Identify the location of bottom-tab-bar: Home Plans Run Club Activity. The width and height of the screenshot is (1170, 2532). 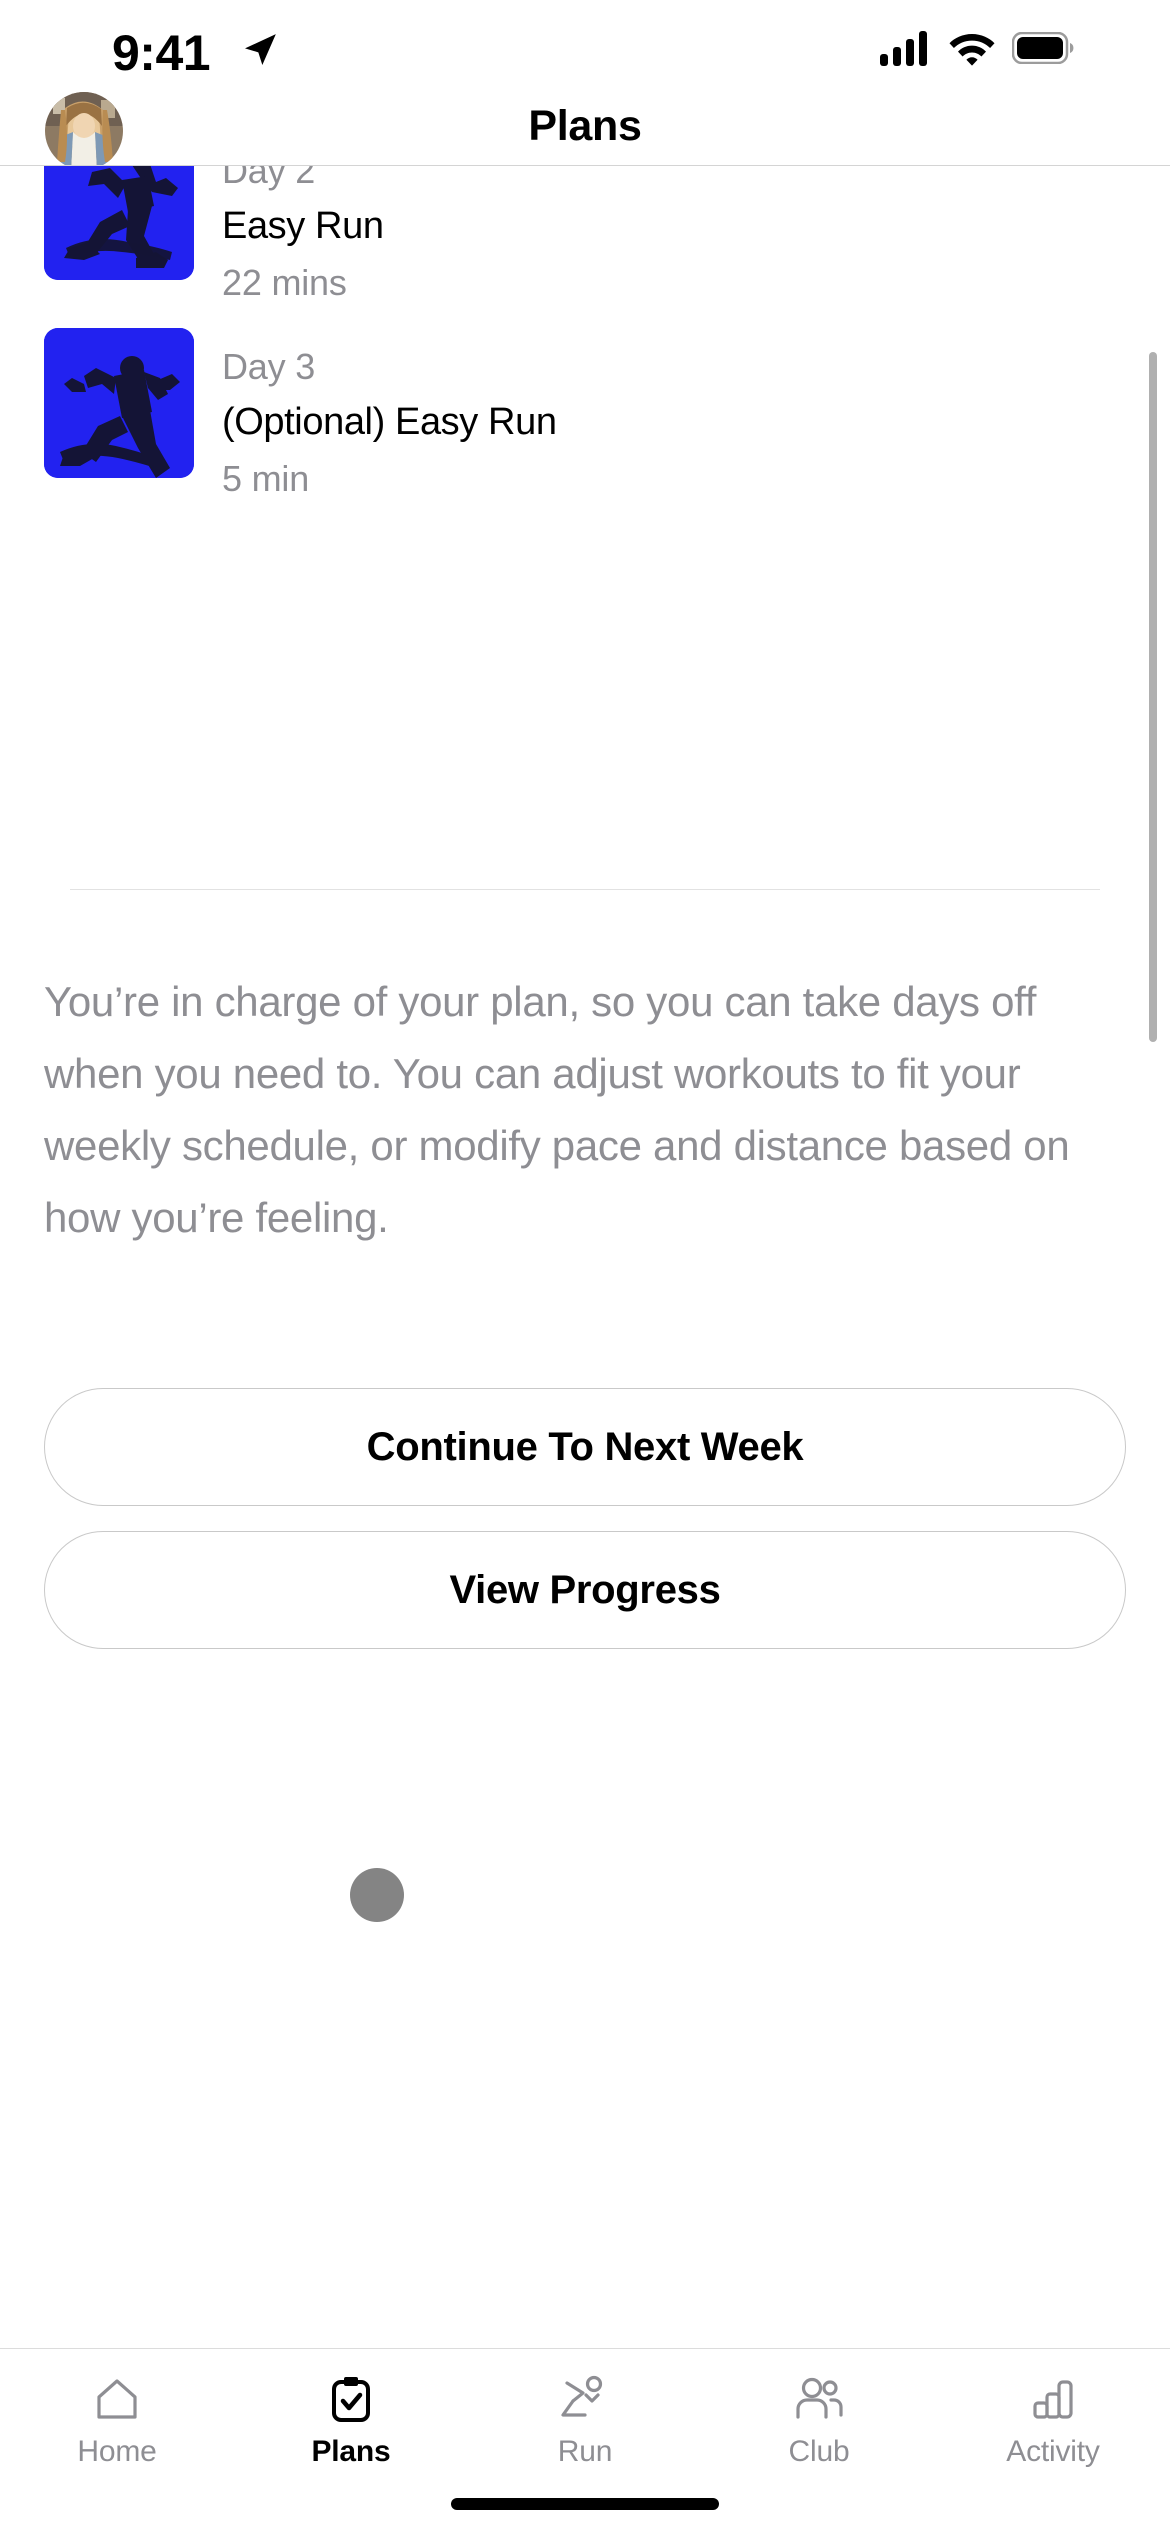
(585, 2423).